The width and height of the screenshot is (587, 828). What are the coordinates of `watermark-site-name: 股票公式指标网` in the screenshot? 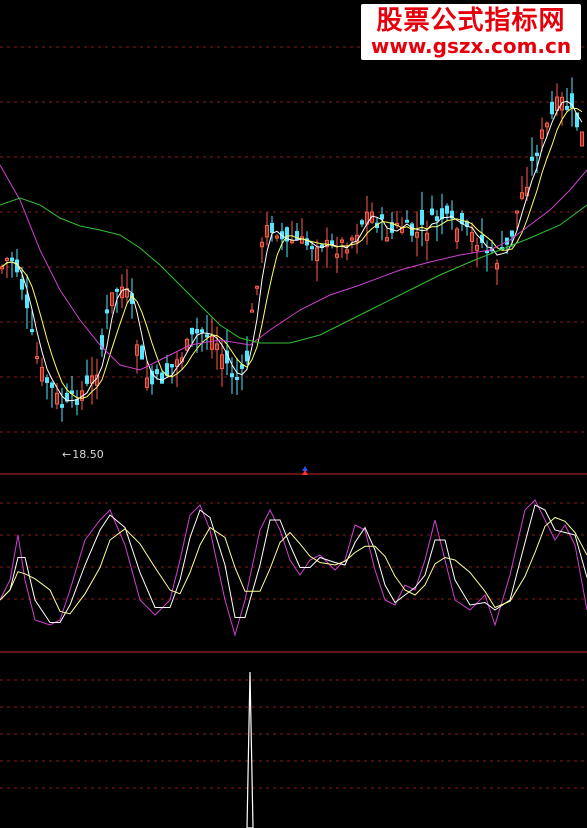 It's located at (471, 21).